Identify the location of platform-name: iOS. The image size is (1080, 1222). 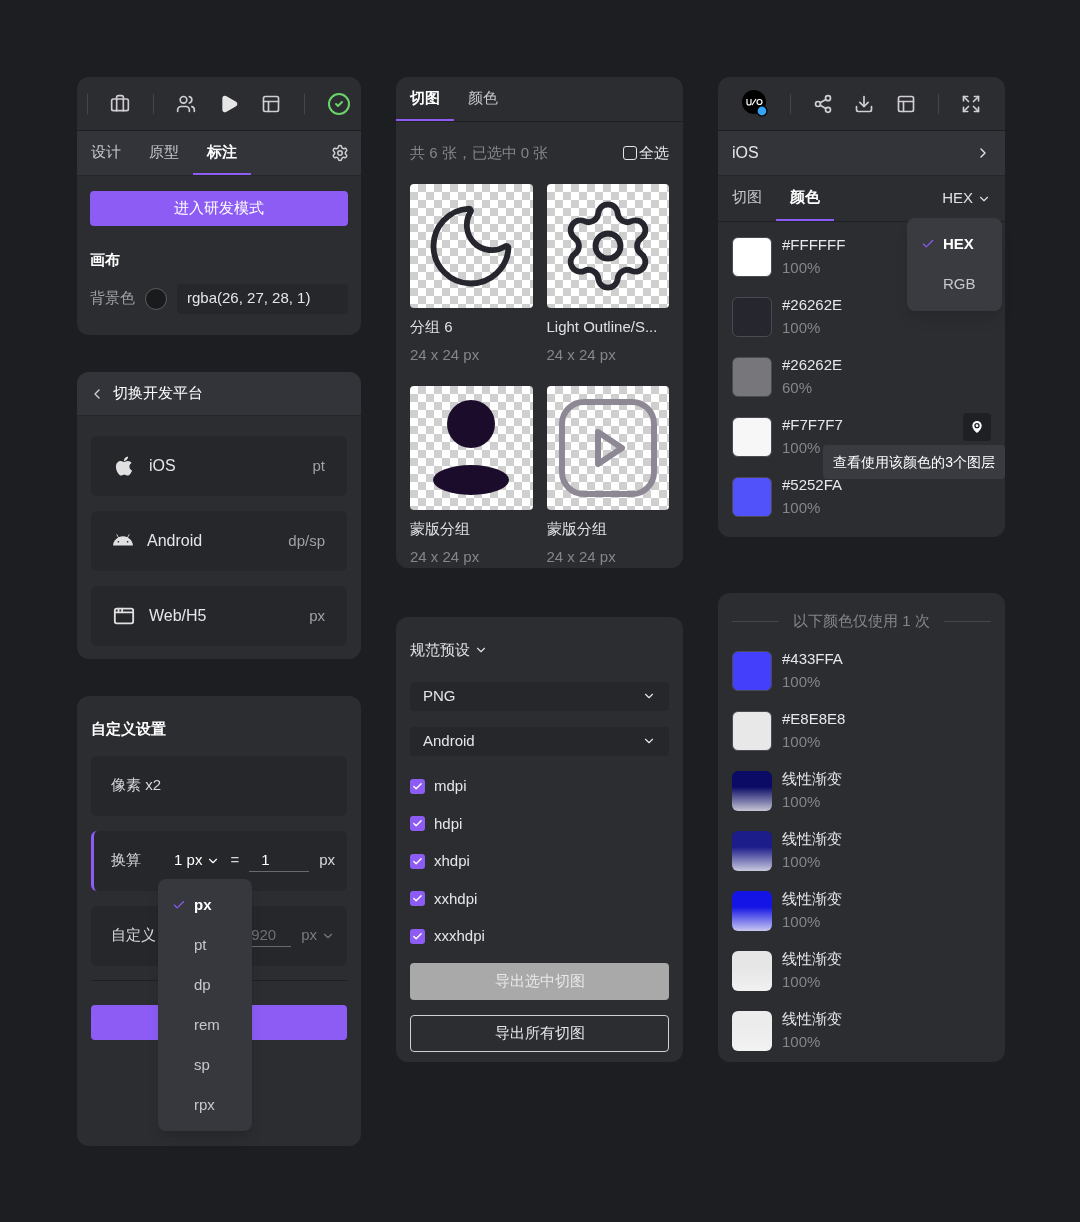
(162, 466).